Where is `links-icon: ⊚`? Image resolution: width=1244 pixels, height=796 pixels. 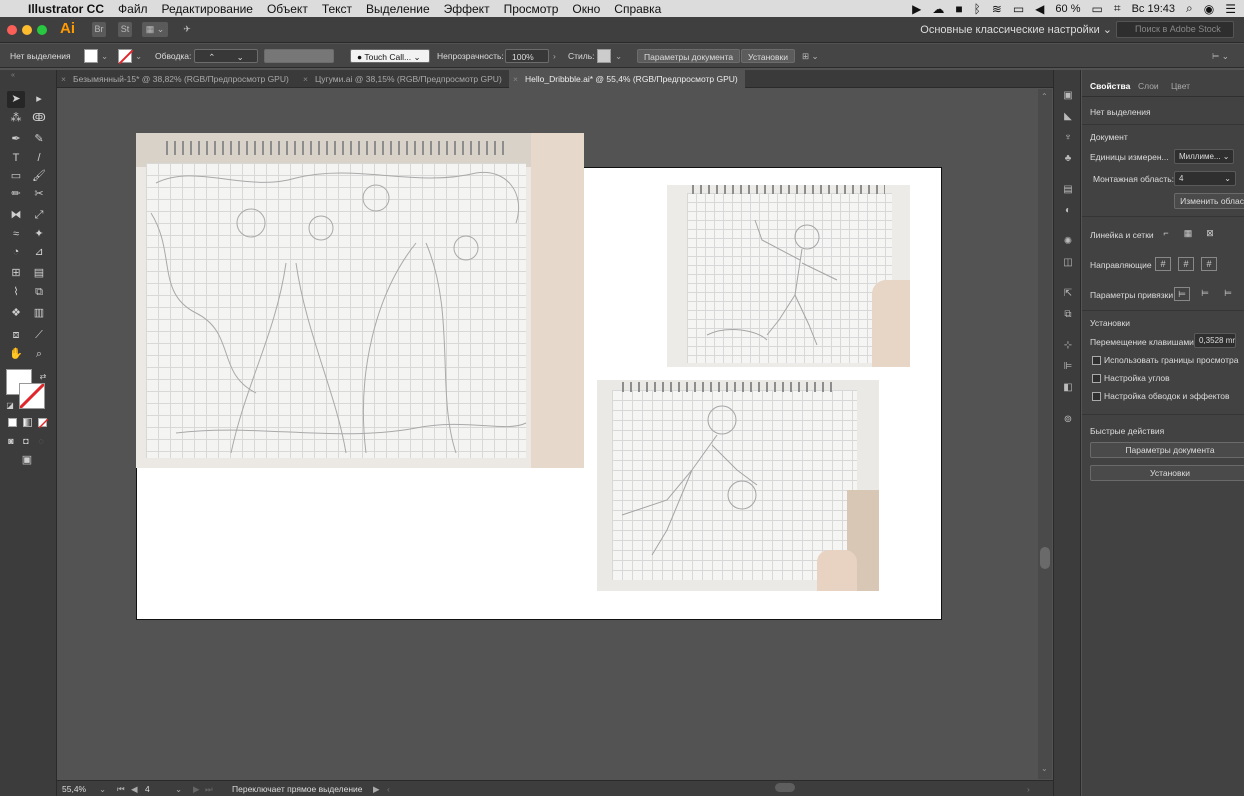
links-icon: ⊚ is located at coordinates (1068, 420).